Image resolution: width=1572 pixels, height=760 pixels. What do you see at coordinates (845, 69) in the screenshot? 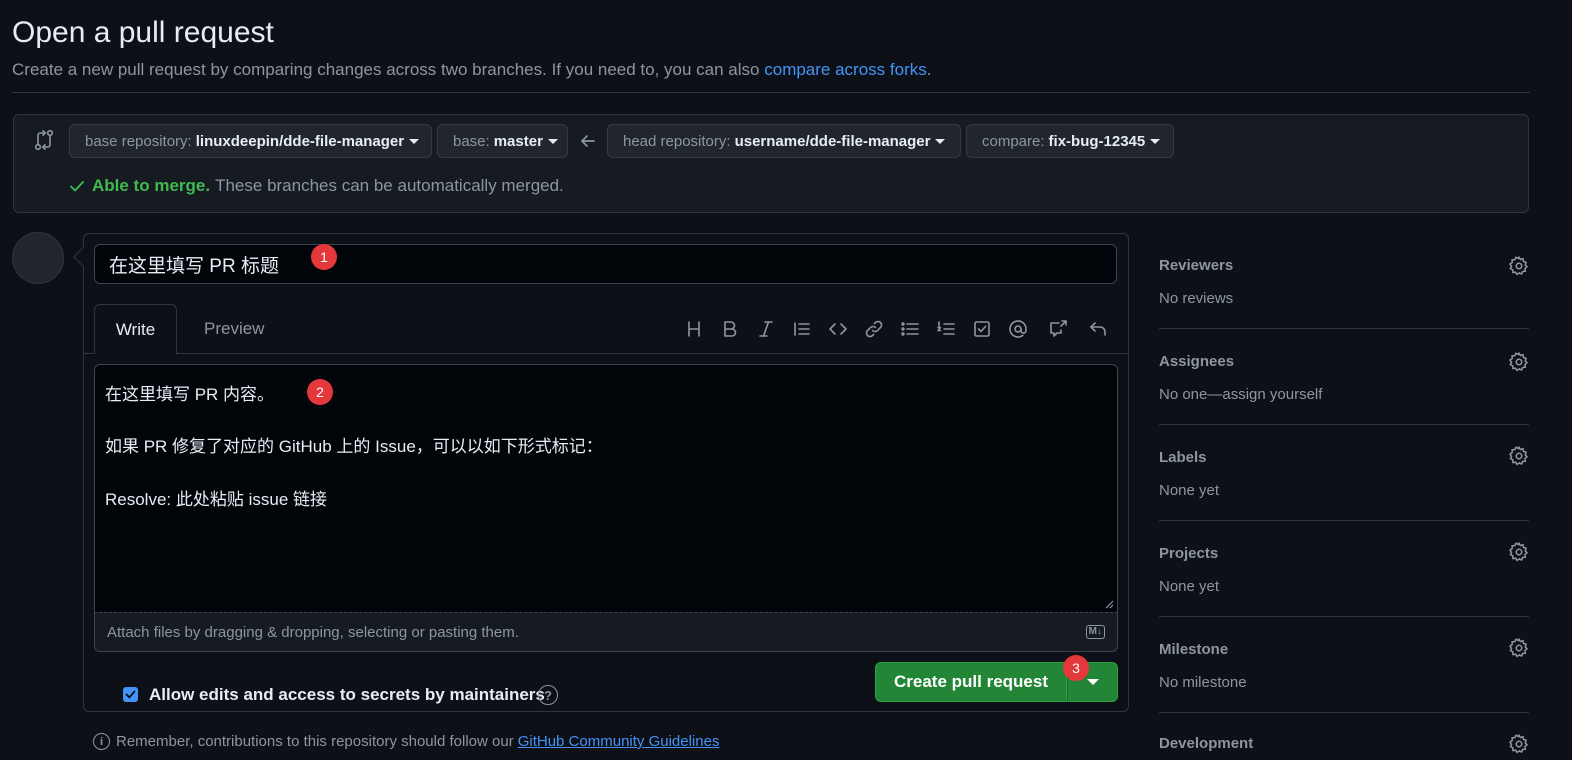
I see `compare-across-forks-link: compare across forks` at bounding box center [845, 69].